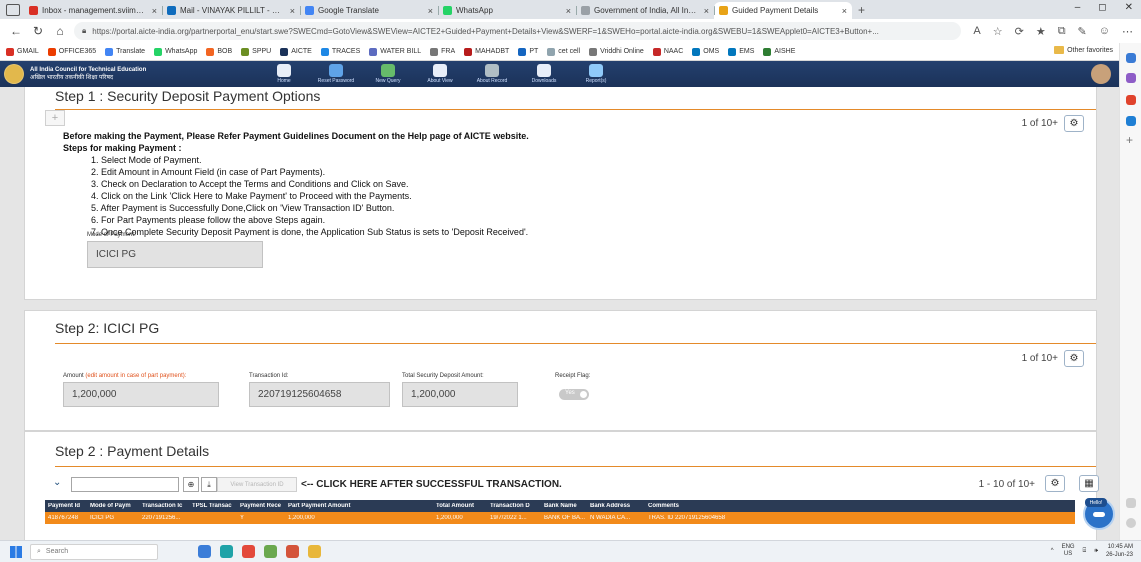  What do you see at coordinates (1052, 551) in the screenshot?
I see `chevron-up-icon: ^` at bounding box center [1052, 551].